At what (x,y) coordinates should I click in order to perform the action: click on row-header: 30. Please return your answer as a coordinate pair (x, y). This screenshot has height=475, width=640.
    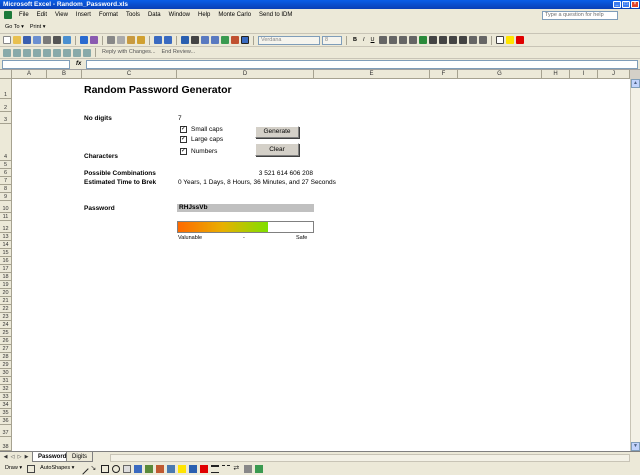
    Looking at the image, I should click on (6, 373).